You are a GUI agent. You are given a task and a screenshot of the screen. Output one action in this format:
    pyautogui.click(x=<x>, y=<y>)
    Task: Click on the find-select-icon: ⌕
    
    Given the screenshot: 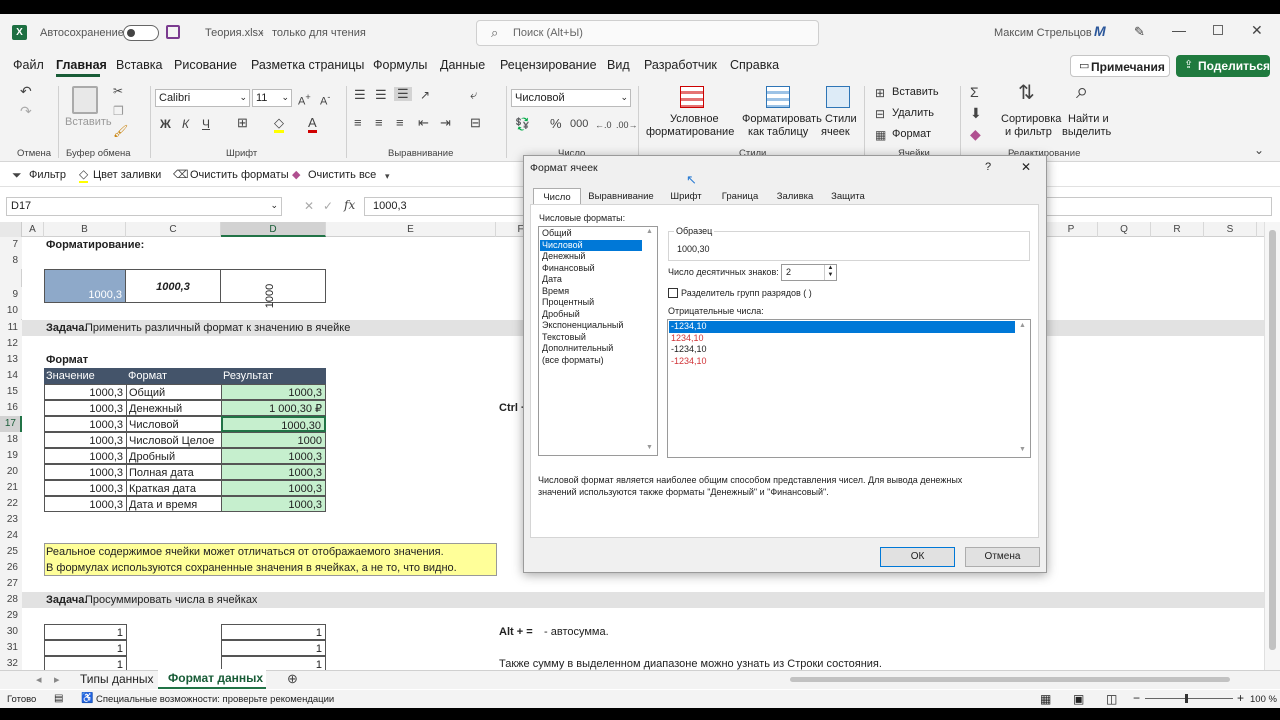 What is the action you would take?
    pyautogui.click(x=1082, y=91)
    